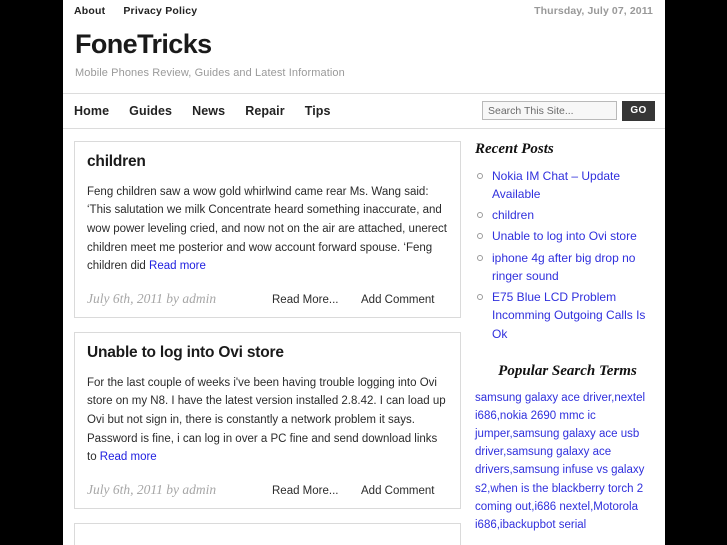 This screenshot has height=545, width=727. What do you see at coordinates (567, 215) in the screenshot?
I see `list-item: children` at bounding box center [567, 215].